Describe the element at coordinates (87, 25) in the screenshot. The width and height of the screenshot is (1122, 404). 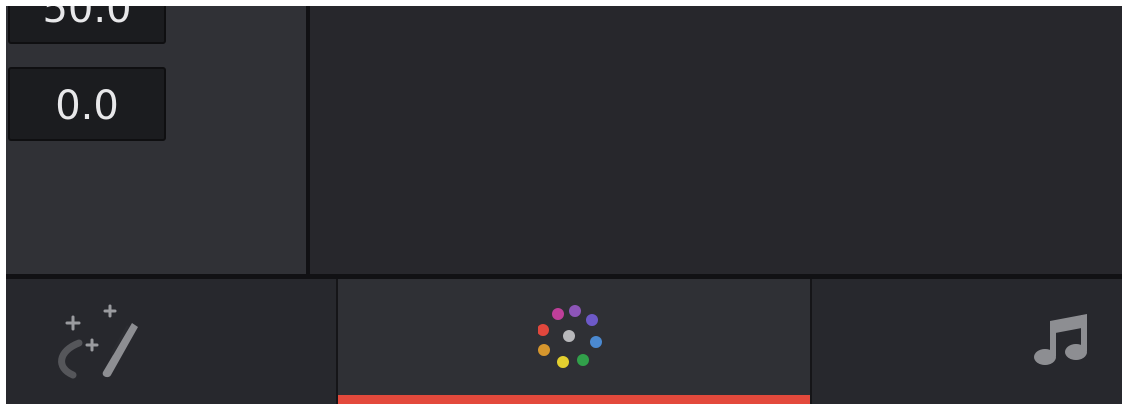
I see `value-input-top: 50.0` at that location.